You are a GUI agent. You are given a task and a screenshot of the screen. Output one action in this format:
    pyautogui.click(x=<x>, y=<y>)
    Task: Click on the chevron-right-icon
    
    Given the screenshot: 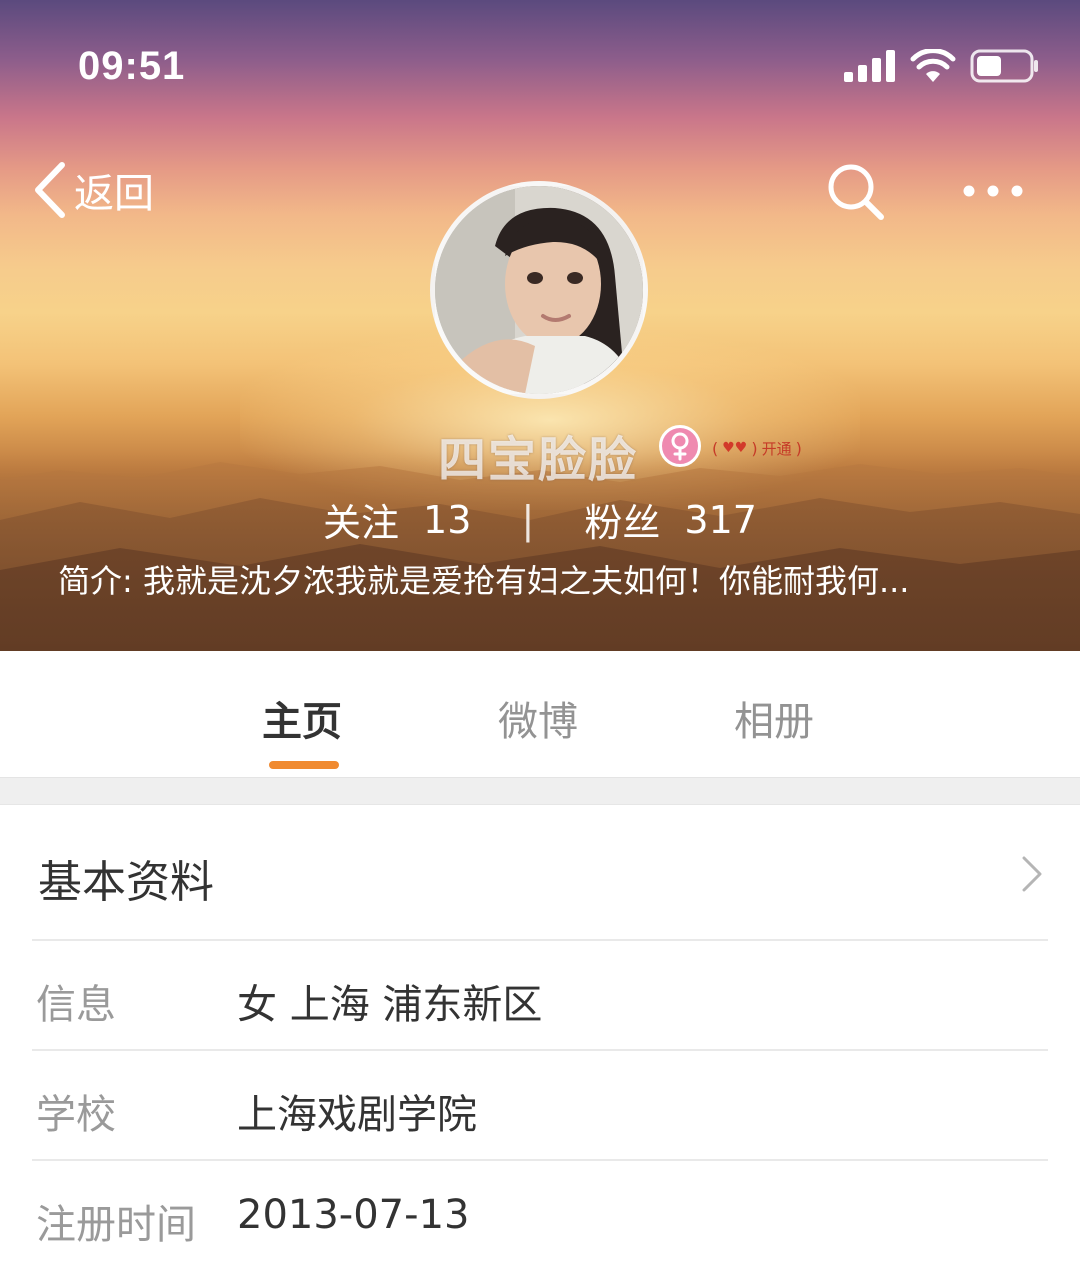 What is the action you would take?
    pyautogui.click(x=1032, y=874)
    